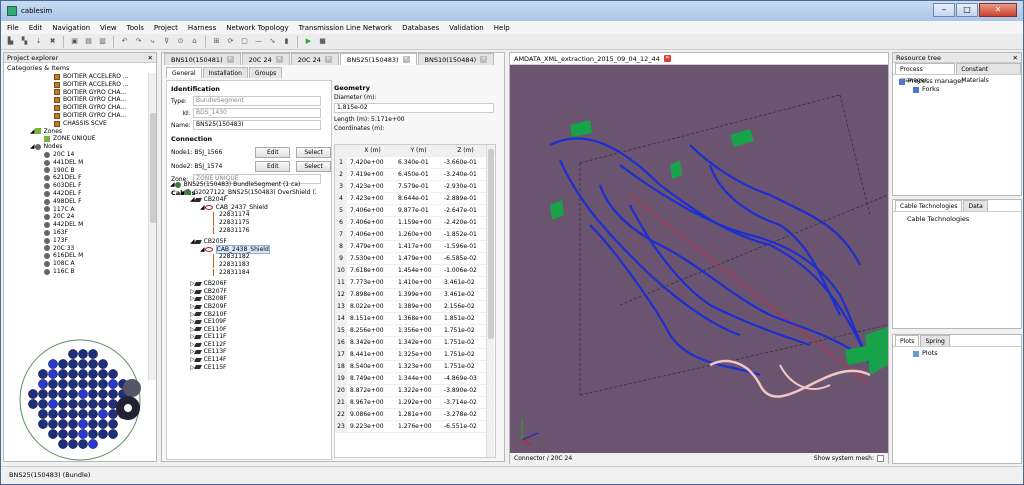  What do you see at coordinates (265, 72) in the screenshot?
I see `subtab-groups: Groups` at bounding box center [265, 72].